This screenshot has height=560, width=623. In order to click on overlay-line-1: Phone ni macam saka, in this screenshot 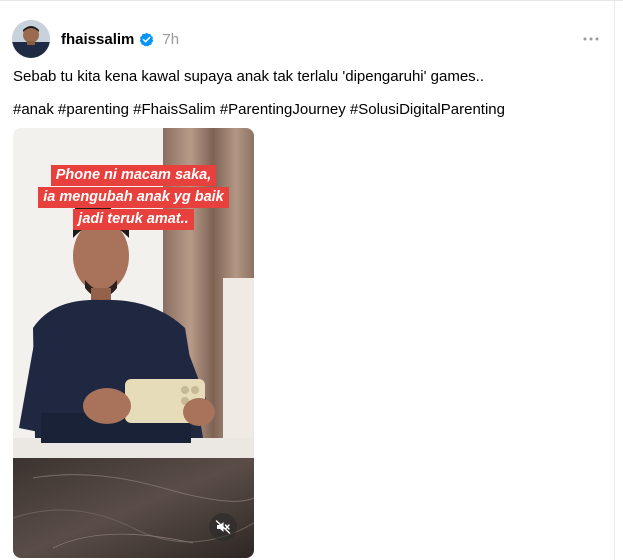, I will do `click(133, 175)`.